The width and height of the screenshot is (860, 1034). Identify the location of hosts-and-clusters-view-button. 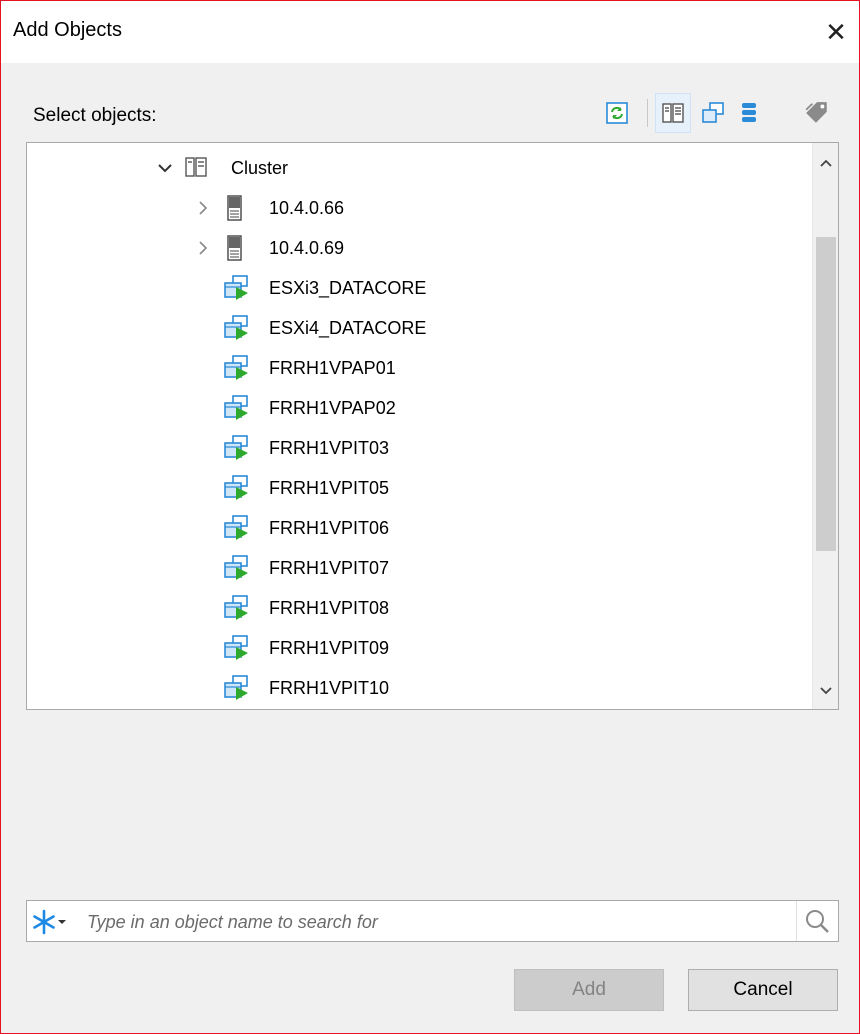
(673, 113).